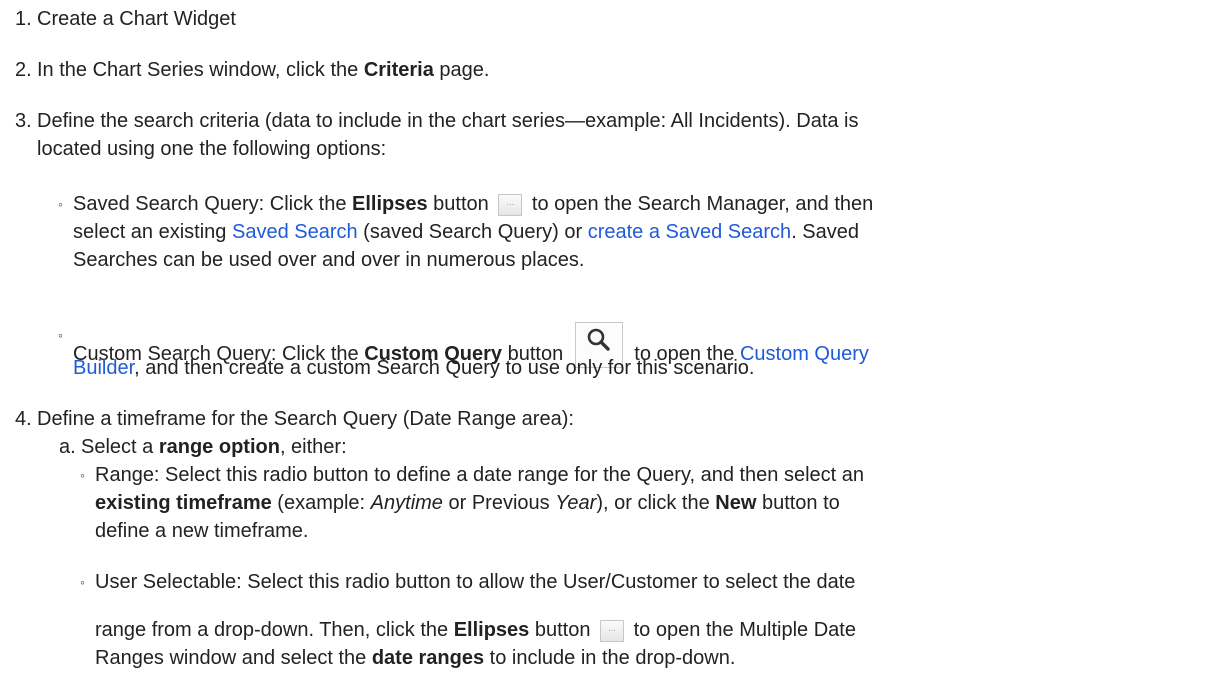 The width and height of the screenshot is (1217, 690). What do you see at coordinates (804, 354) in the screenshot?
I see `custom-query-builder-link: Custom Query` at bounding box center [804, 354].